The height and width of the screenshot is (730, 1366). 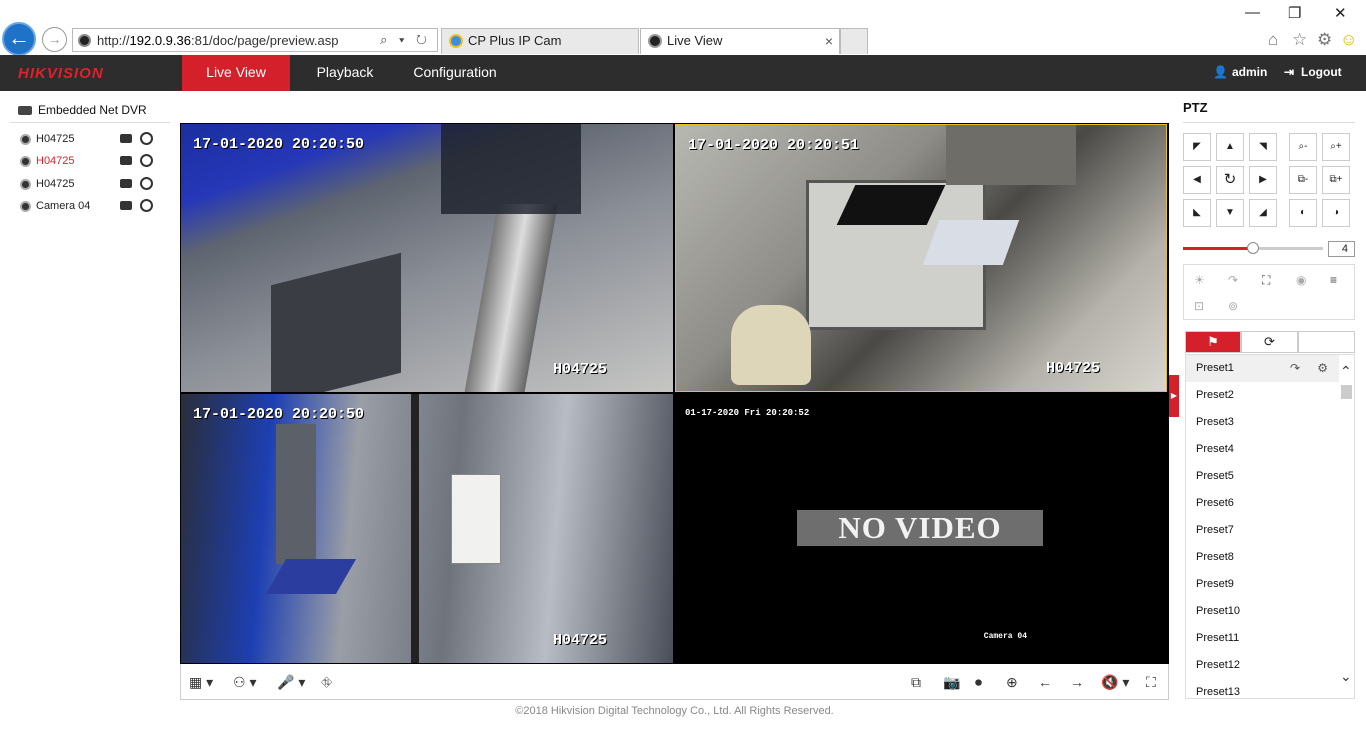 What do you see at coordinates (1077, 682) in the screenshot?
I see `next-page-icon: →` at bounding box center [1077, 682].